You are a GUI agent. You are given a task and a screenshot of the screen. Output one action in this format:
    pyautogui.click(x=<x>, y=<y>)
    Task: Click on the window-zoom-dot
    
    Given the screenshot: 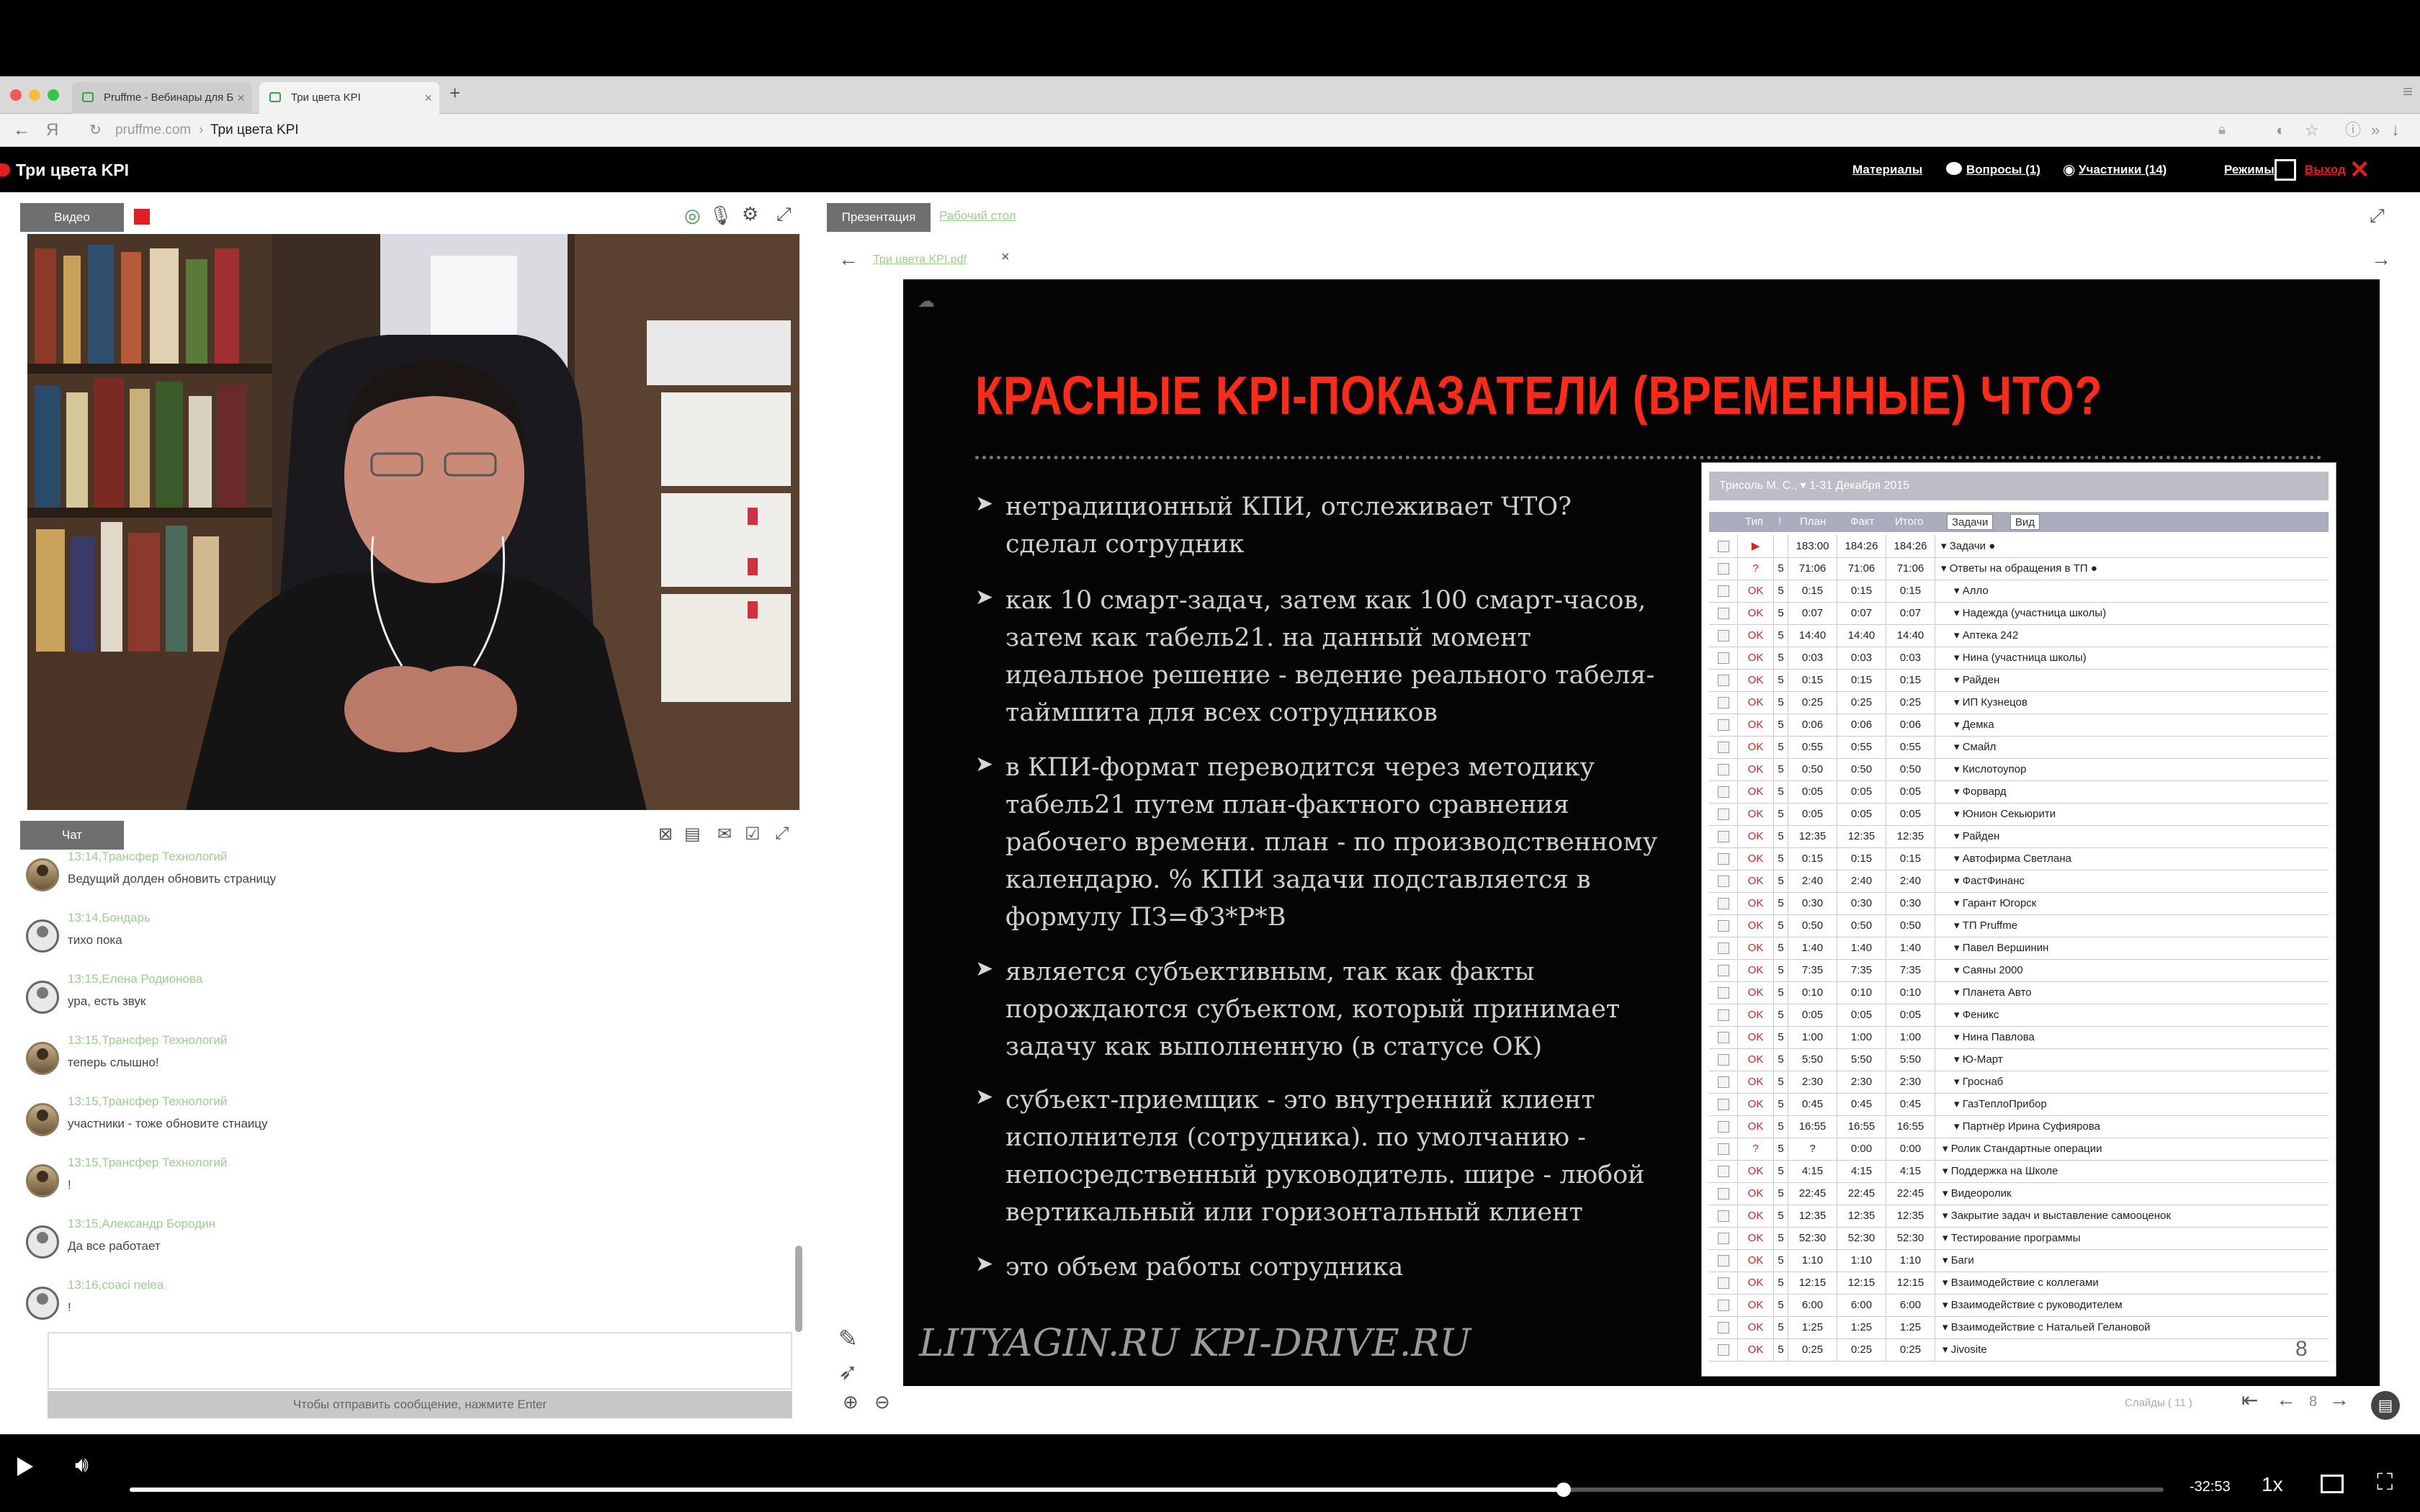 What is the action you would take?
    pyautogui.click(x=53, y=95)
    